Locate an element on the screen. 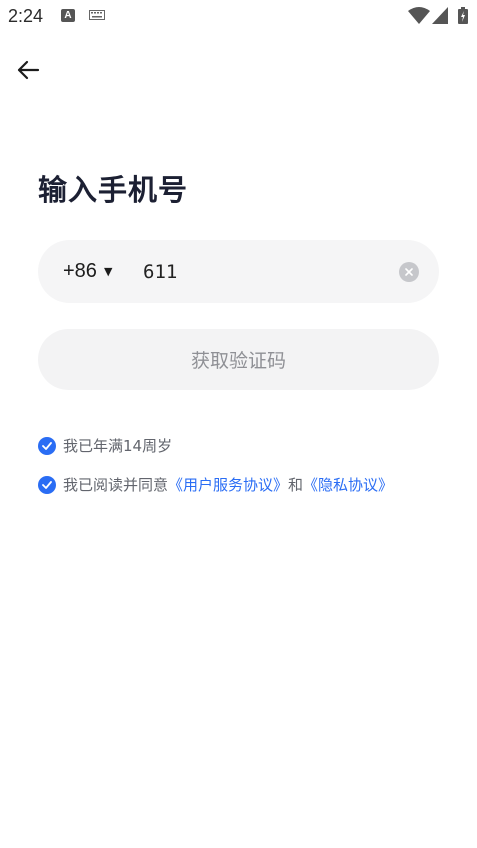 The image size is (477, 848). close-icon is located at coordinates (409, 272).